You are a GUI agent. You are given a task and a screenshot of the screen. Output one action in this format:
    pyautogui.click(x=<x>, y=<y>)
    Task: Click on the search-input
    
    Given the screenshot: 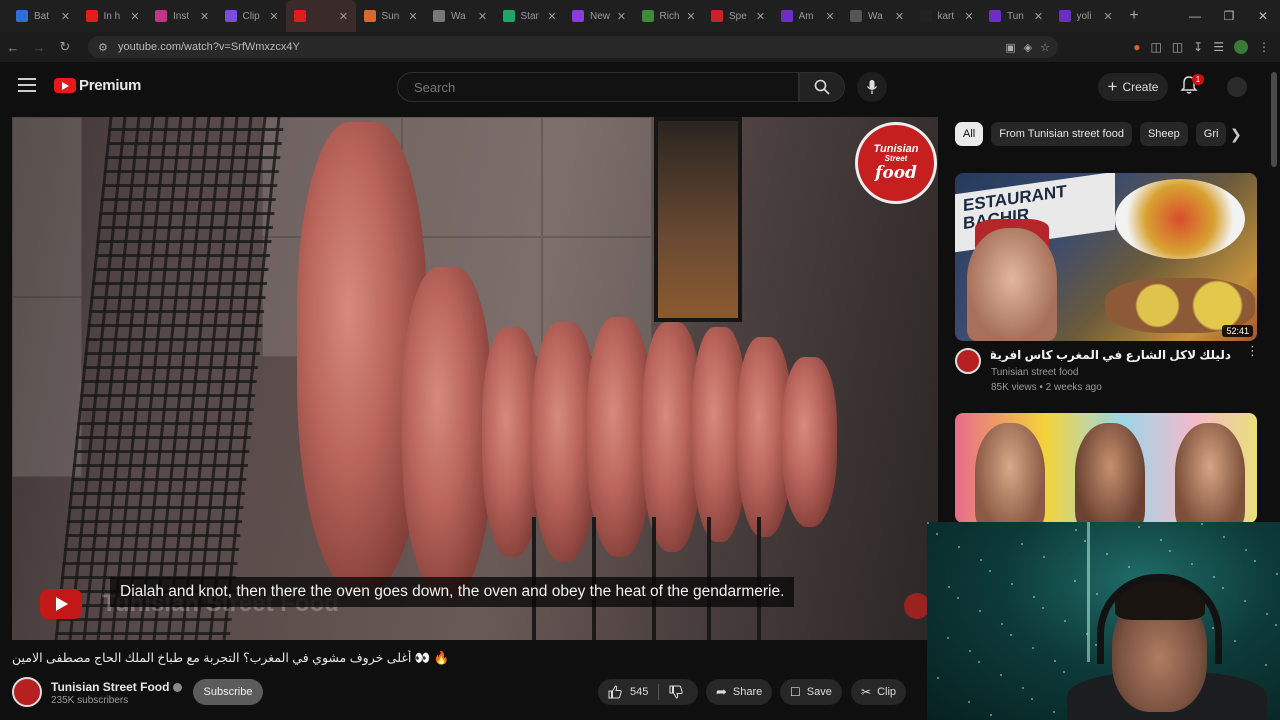 What is the action you would take?
    pyautogui.click(x=598, y=87)
    